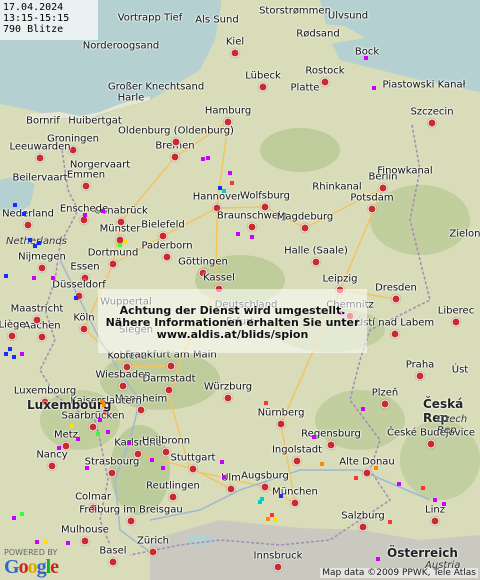 The height and width of the screenshot is (580, 480). What do you see at coordinates (435, 510) in the screenshot?
I see `city-label: Linz` at bounding box center [435, 510].